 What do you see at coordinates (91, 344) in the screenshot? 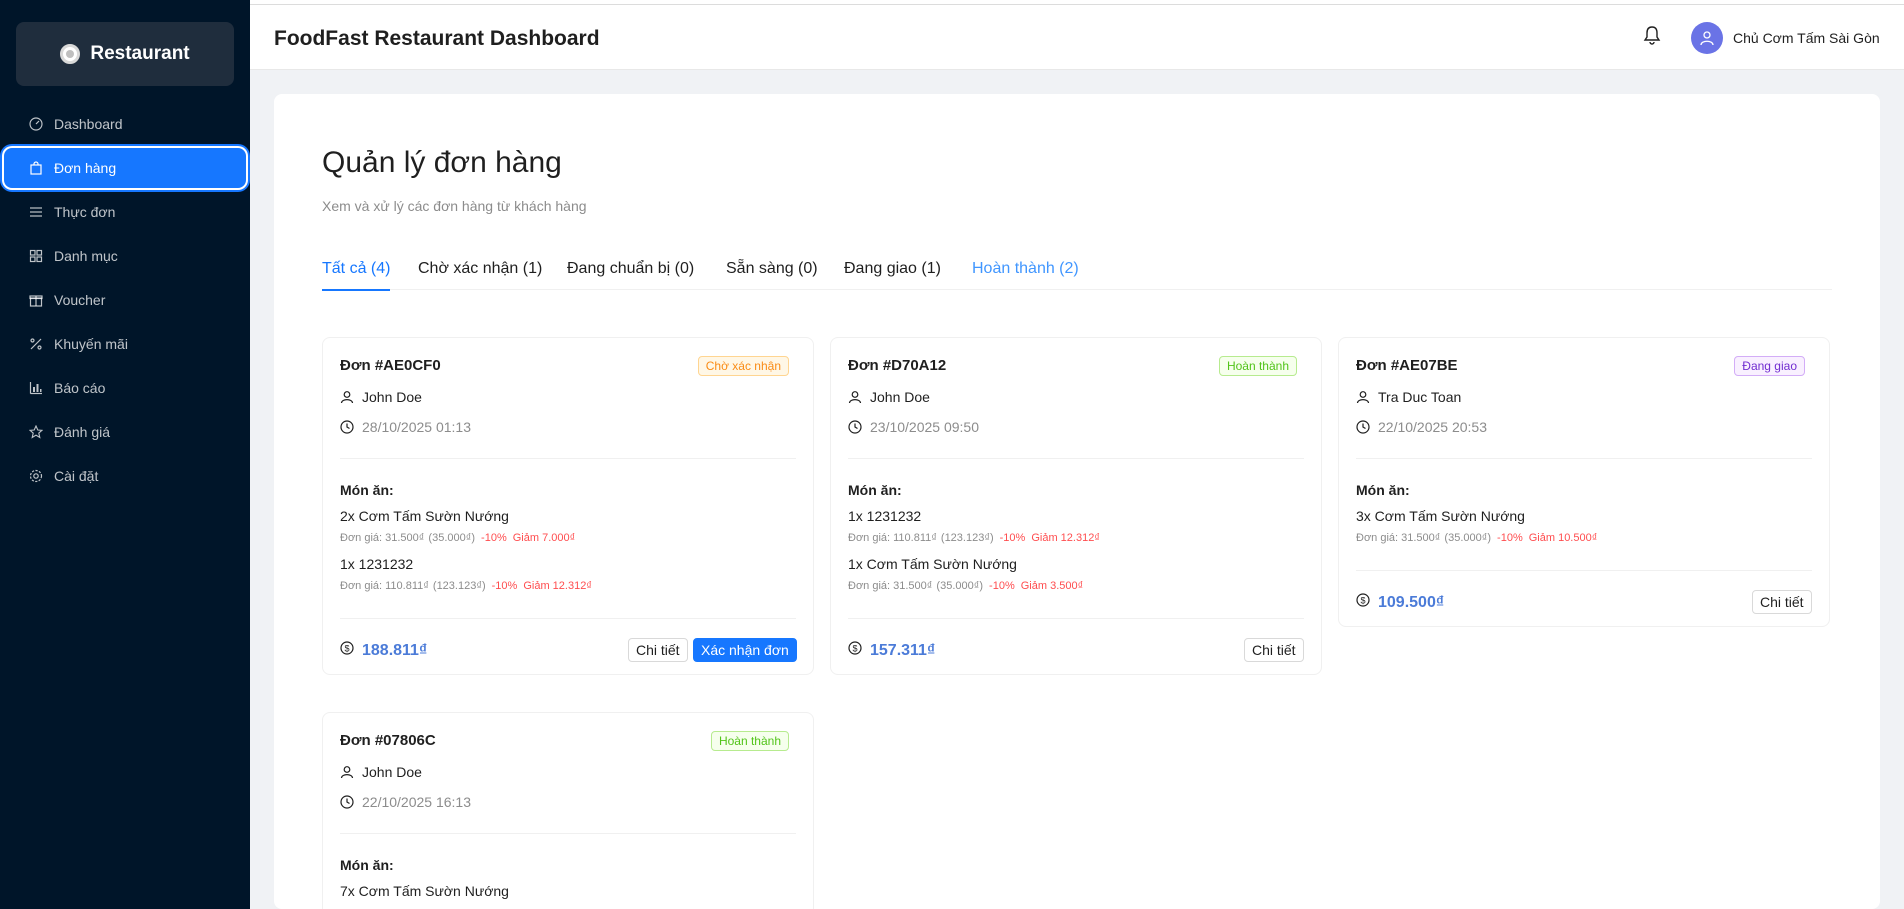
I see `sidebar-item-label: Khuyến mãi` at bounding box center [91, 344].